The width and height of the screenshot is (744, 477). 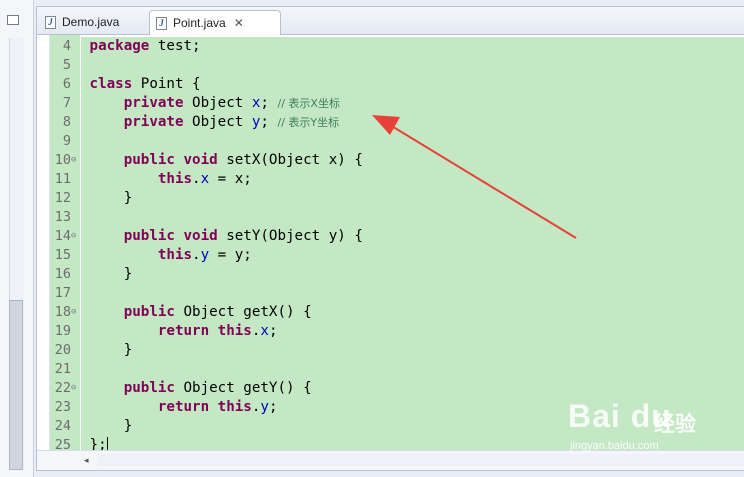 I want to click on watermark-brand: 经验, so click(x=675, y=424).